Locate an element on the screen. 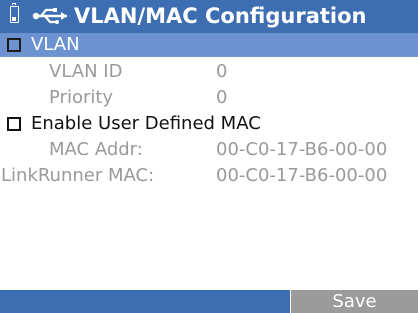 This screenshot has height=313, width=418. vlan-checkbox is located at coordinates (14, 45).